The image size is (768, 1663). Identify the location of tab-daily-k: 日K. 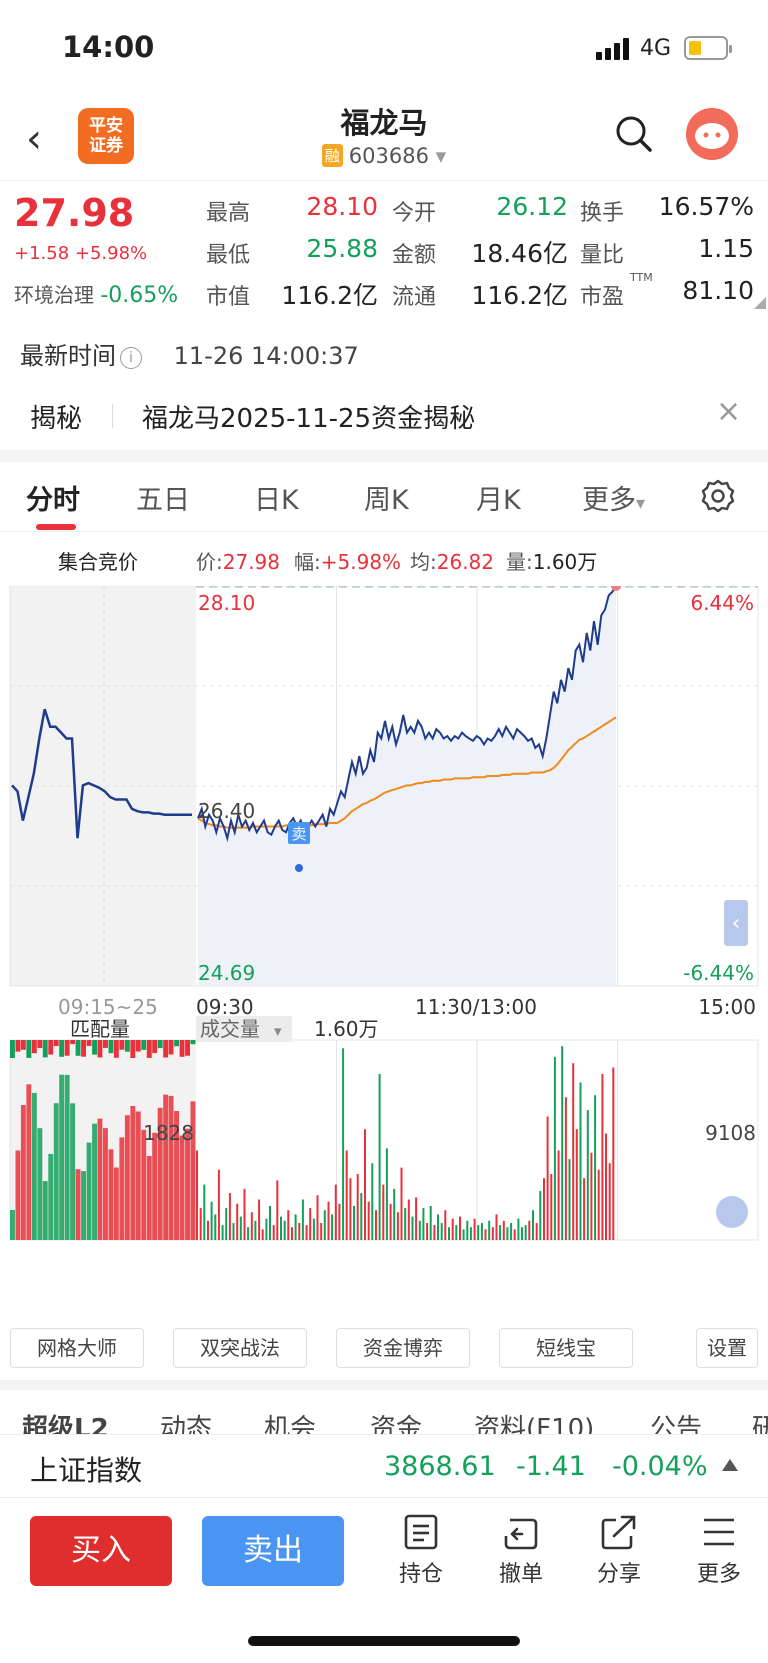
(276, 497).